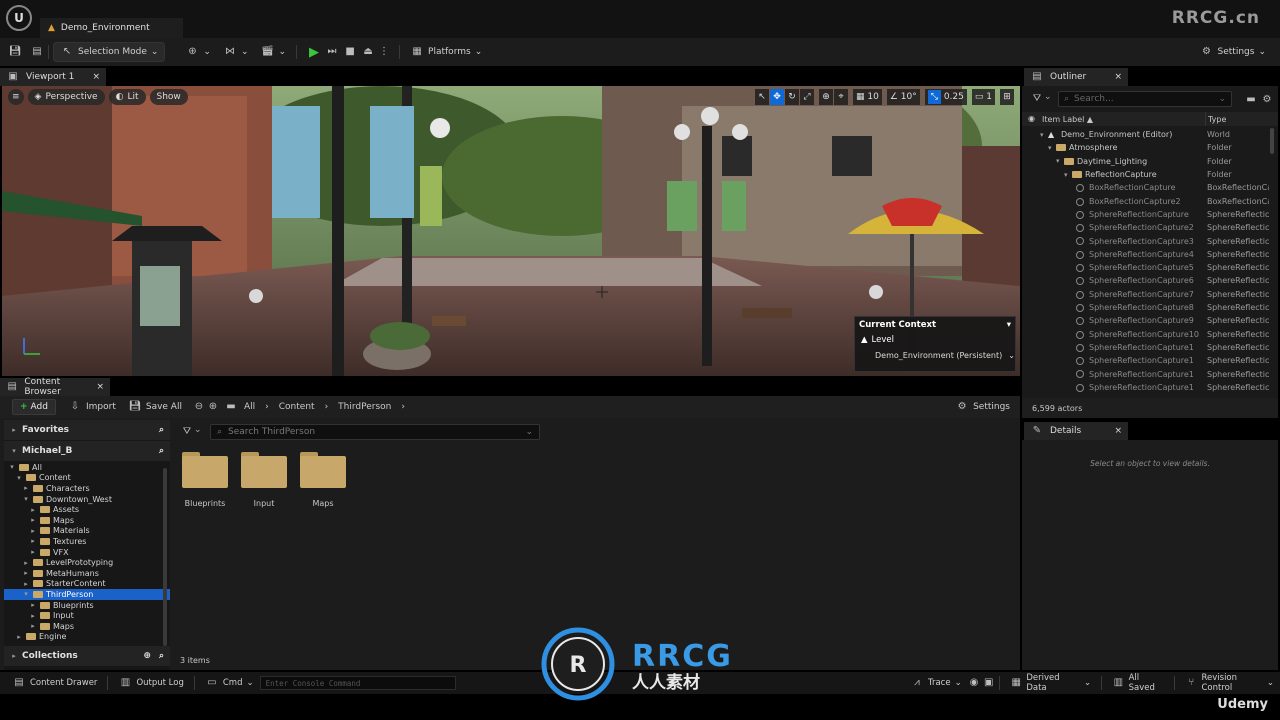  Describe the element at coordinates (1007, 97) in the screenshot. I see `maximize-viewport-icon: ⊞` at that location.